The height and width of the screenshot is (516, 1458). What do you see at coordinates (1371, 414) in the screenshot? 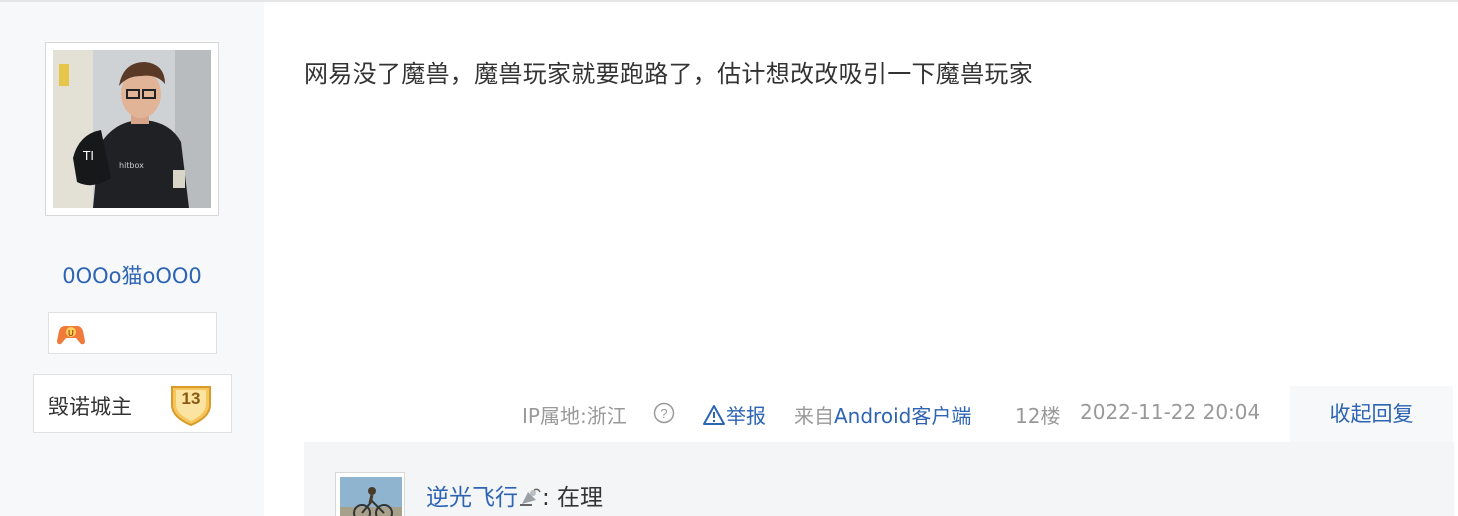
I see `collapse-replies-button: 收起回复` at bounding box center [1371, 414].